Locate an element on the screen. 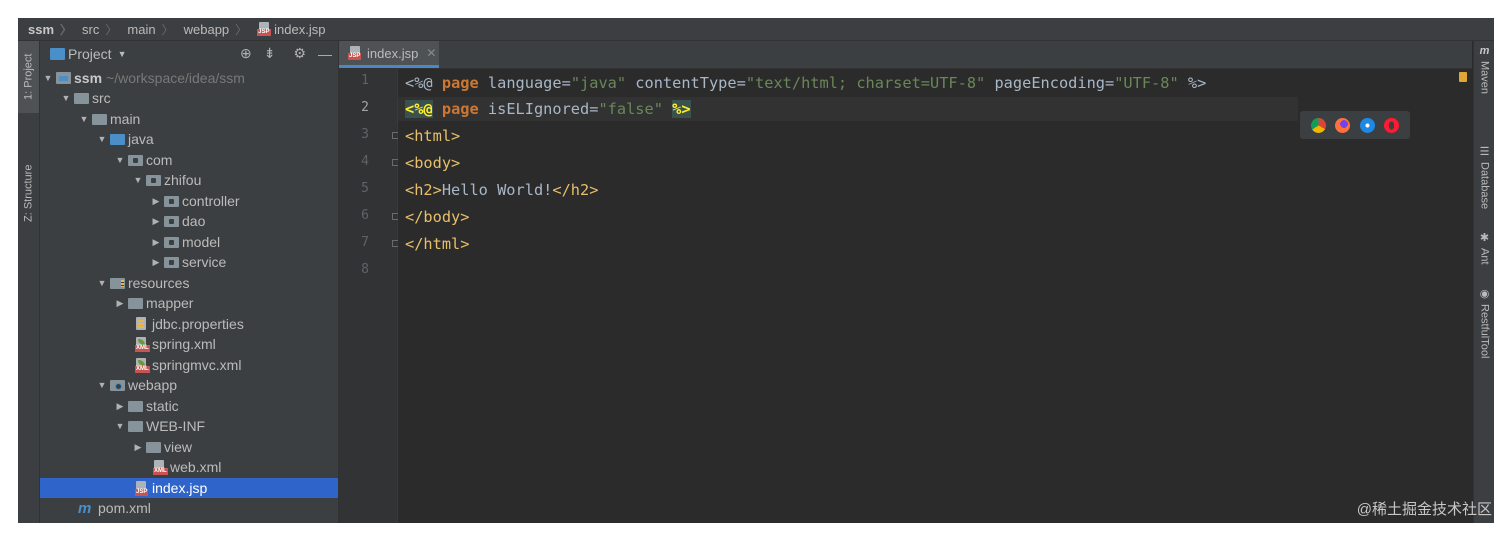  code-line: </html> is located at coordinates (935, 244).